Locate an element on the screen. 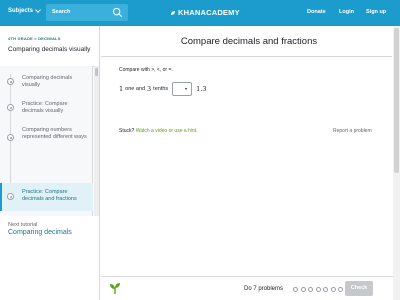  sidebar-item-practice-compare-decimals-fractions: Practice: Compare decimals and fractions is located at coordinates (46, 197).